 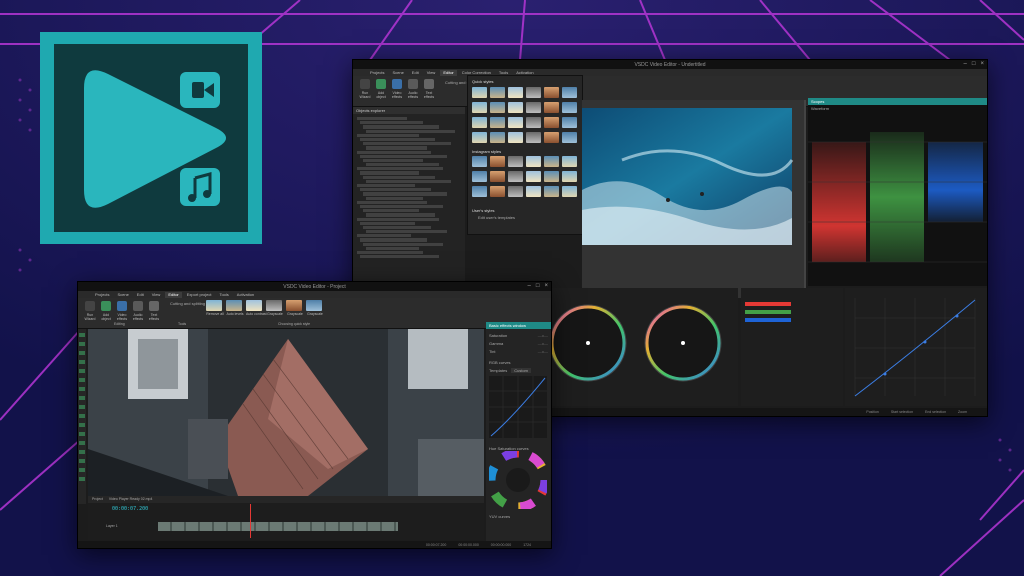 I want to click on video-clip, so click(x=278, y=526).